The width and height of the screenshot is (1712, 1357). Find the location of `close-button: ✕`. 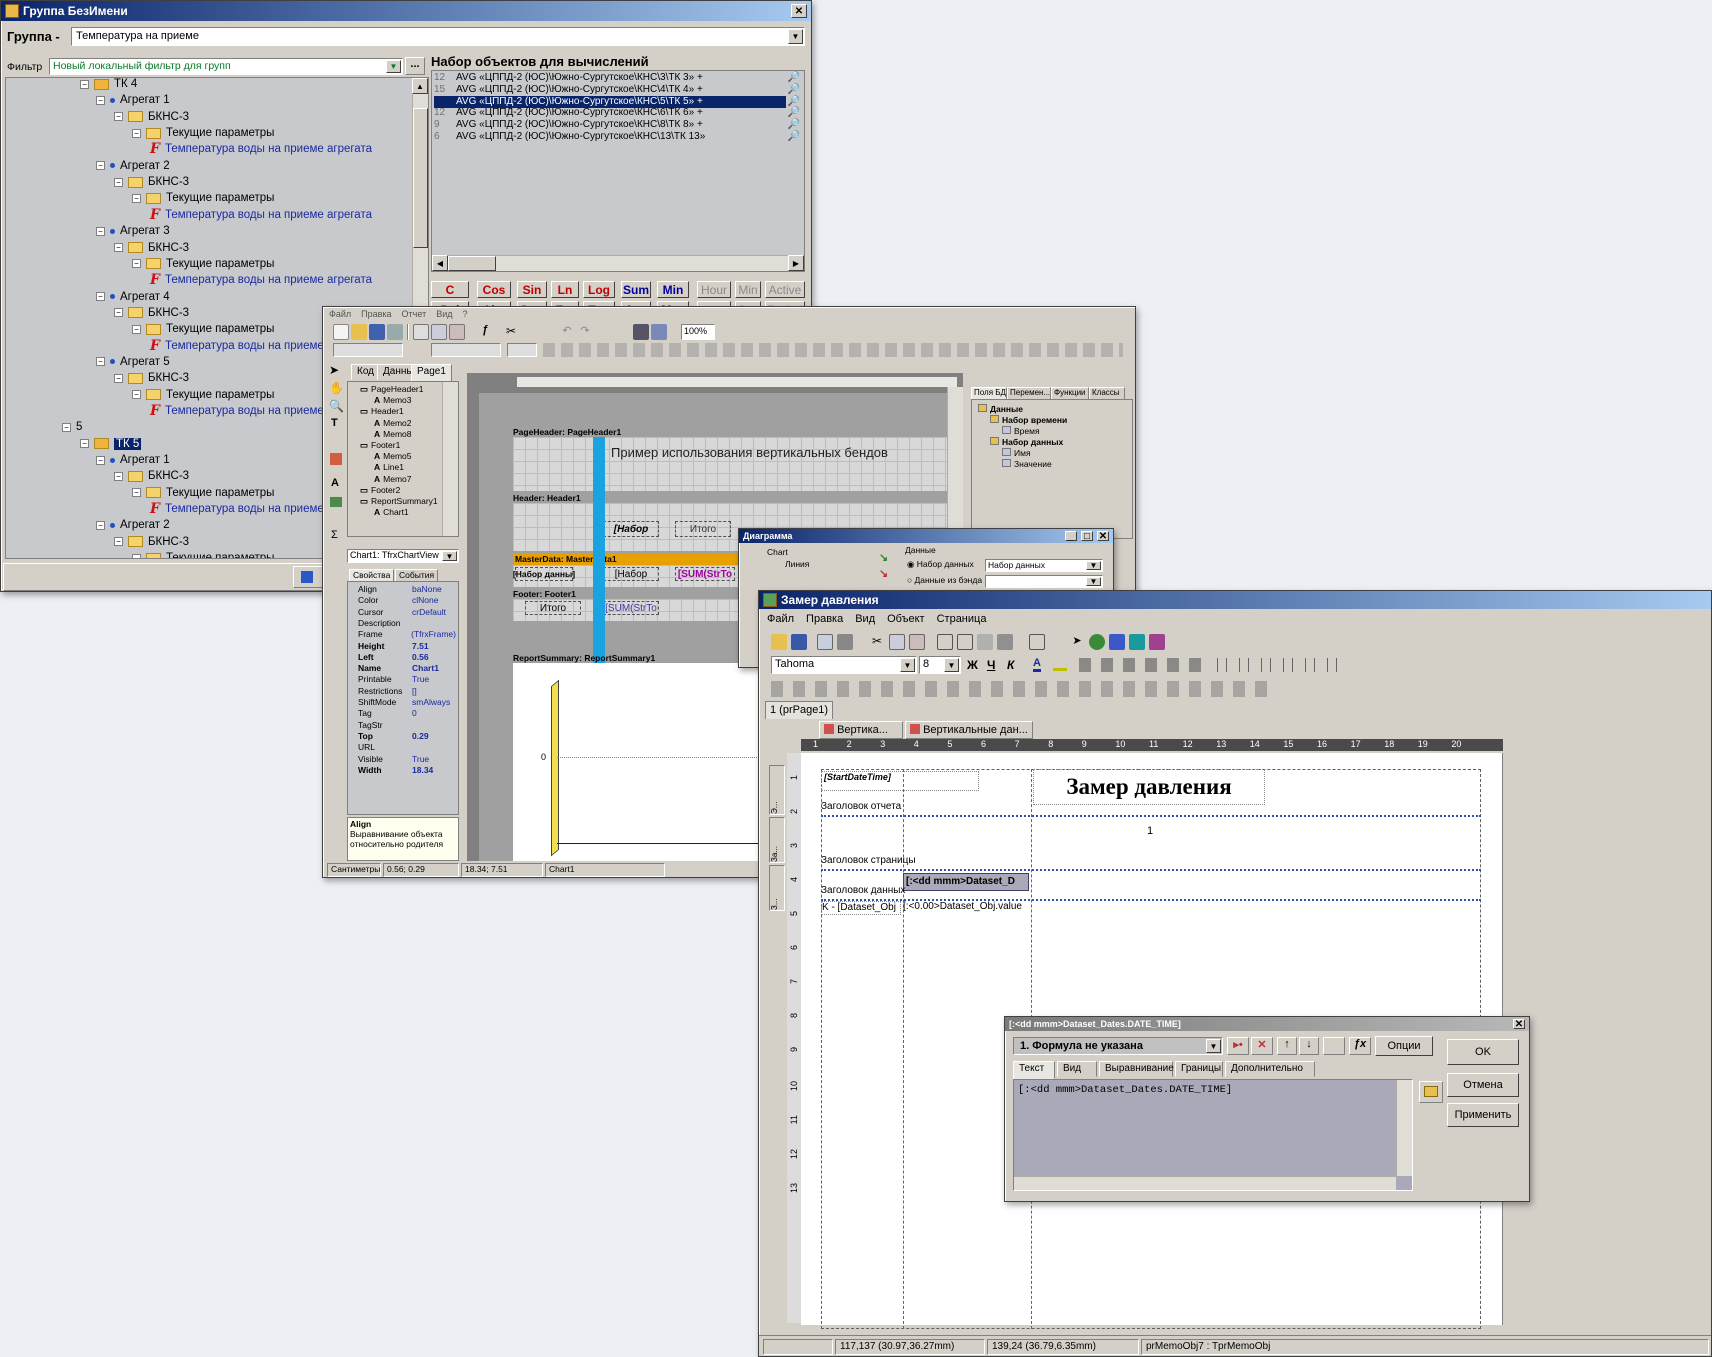

close-button: ✕ is located at coordinates (1519, 1024).